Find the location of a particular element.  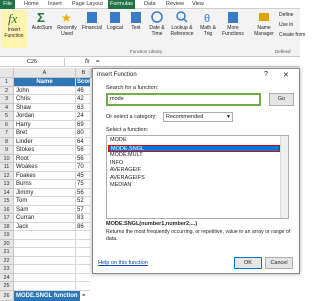

score-cell: 75 is located at coordinates (83, 184).